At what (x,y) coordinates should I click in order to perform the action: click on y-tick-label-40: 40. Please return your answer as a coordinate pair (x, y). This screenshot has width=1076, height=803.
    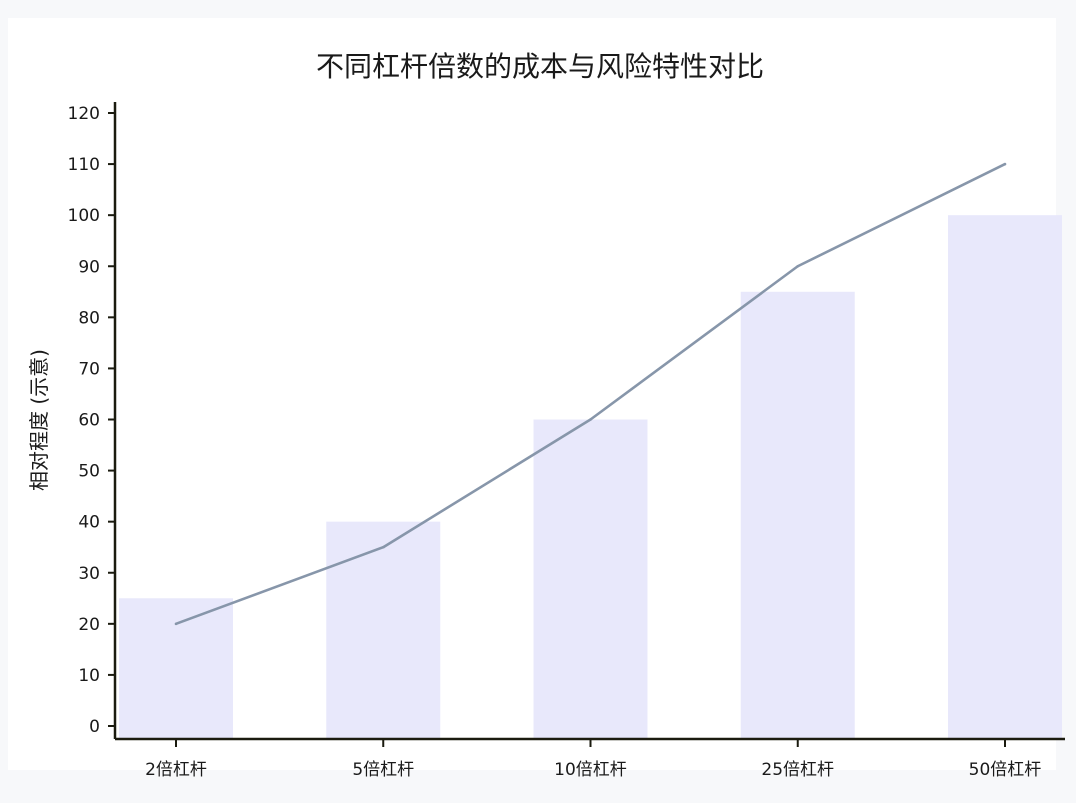
    Looking at the image, I should click on (89, 523).